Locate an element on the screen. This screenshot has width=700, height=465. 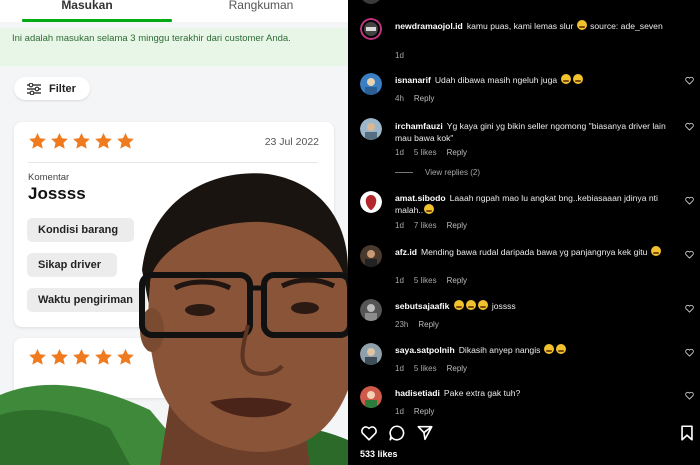
filter-button: Filter is located at coordinates (52, 88).